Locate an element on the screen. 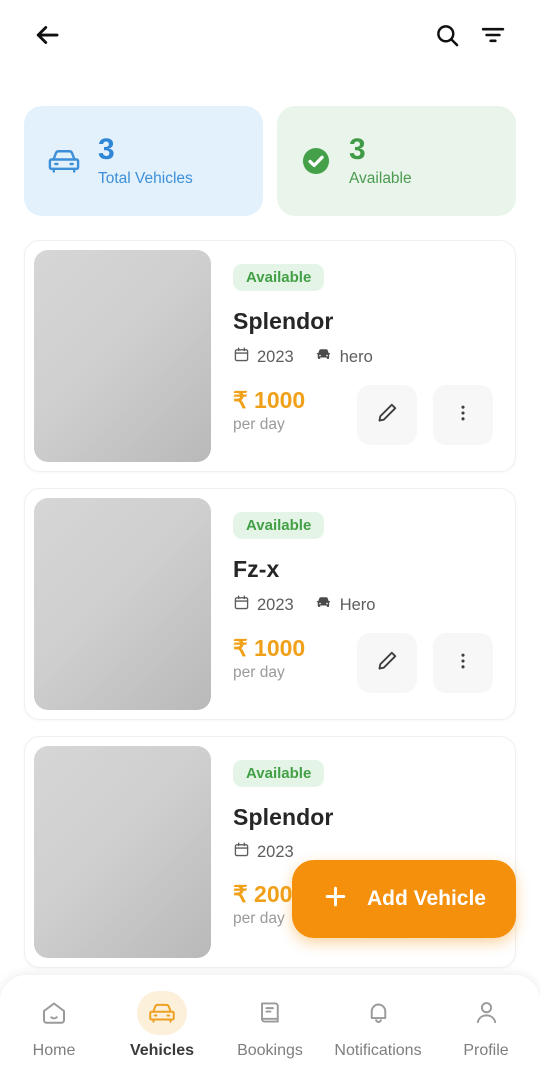 Image resolution: width=540 pixels, height=1075 pixels. nav-item-home: Home is located at coordinates (54, 1025).